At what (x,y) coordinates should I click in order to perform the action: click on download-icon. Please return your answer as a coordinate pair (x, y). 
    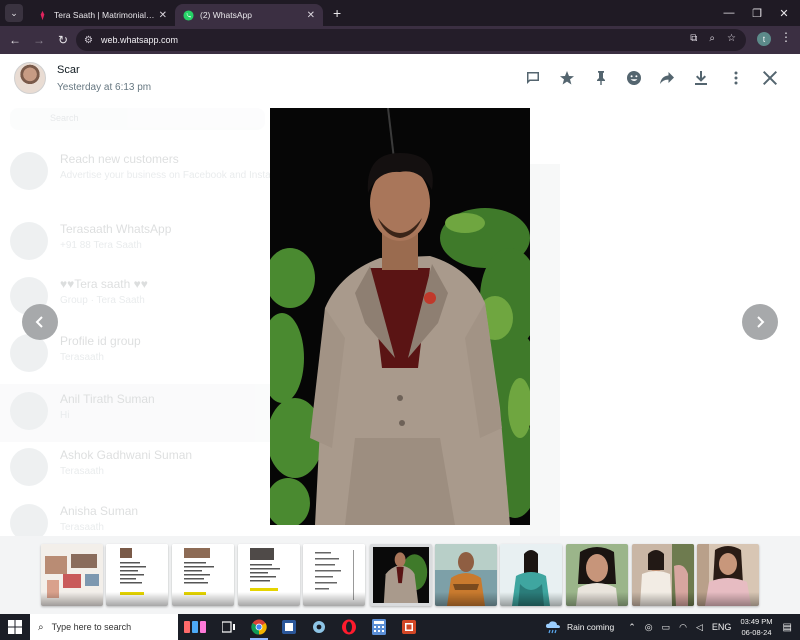
    Looking at the image, I should click on (701, 78).